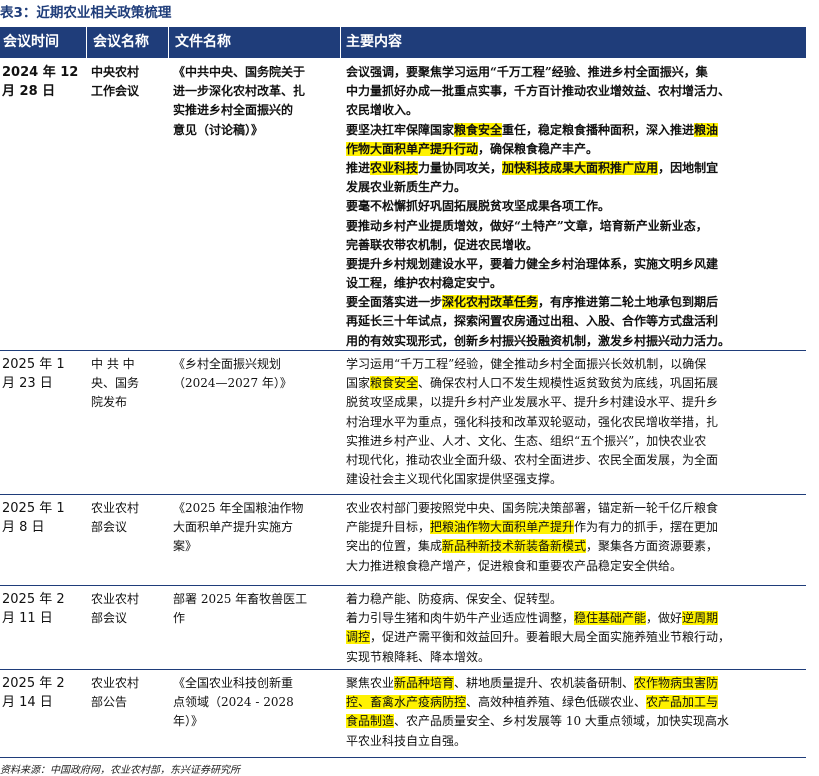 The height and width of the screenshot is (776, 819). What do you see at coordinates (527, 225) in the screenshot?
I see `content-text: 要推动乡村产业提质增效，做好“土特产”文章，培育新产业新业态，` at bounding box center [527, 225].